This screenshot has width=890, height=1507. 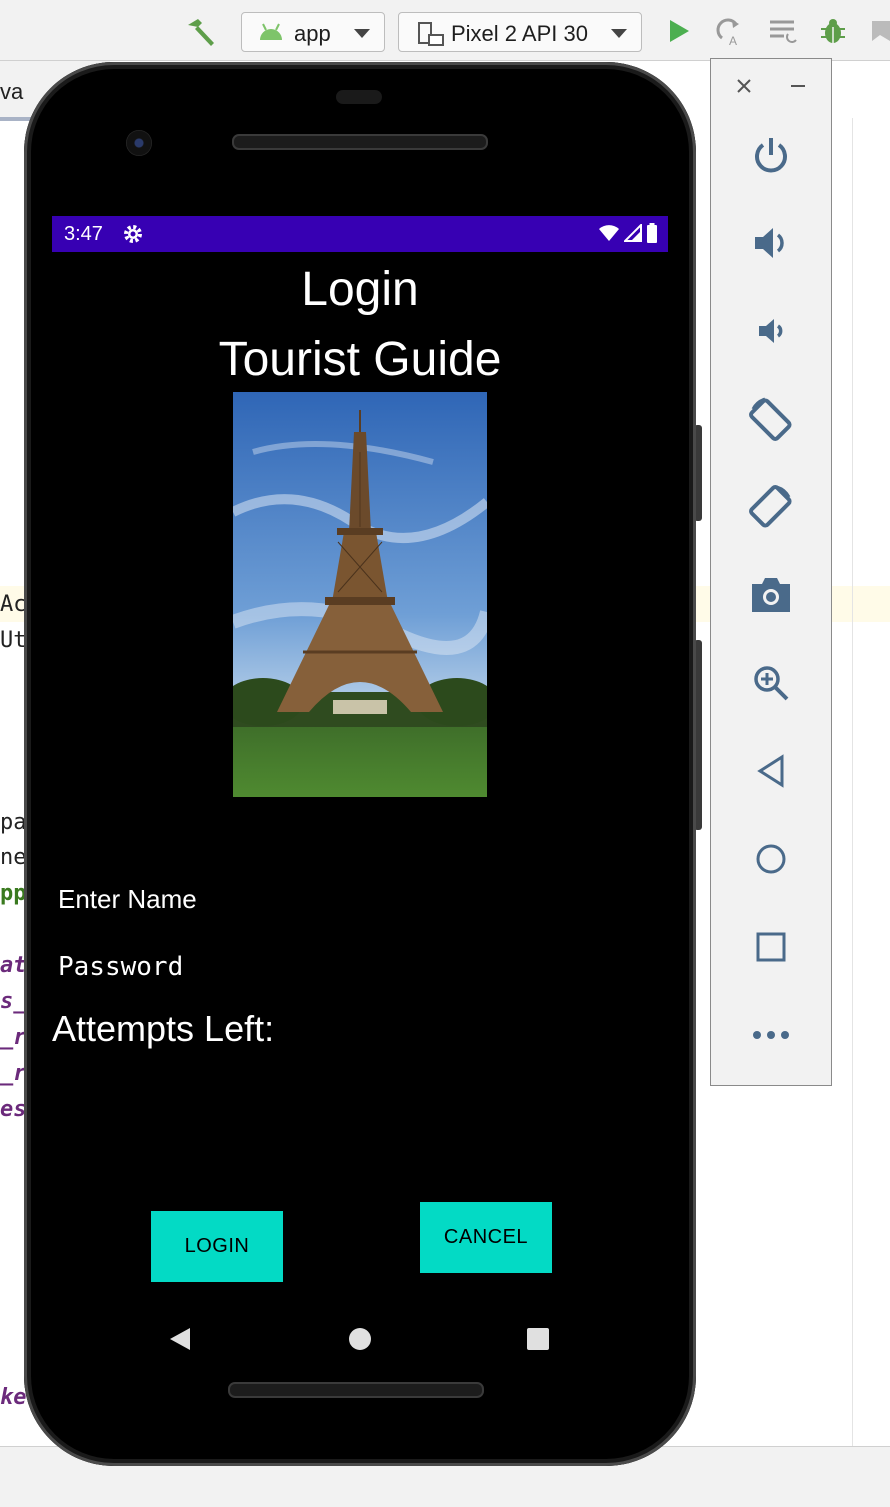 I want to click on run-config-label: app, so click(x=312, y=33).